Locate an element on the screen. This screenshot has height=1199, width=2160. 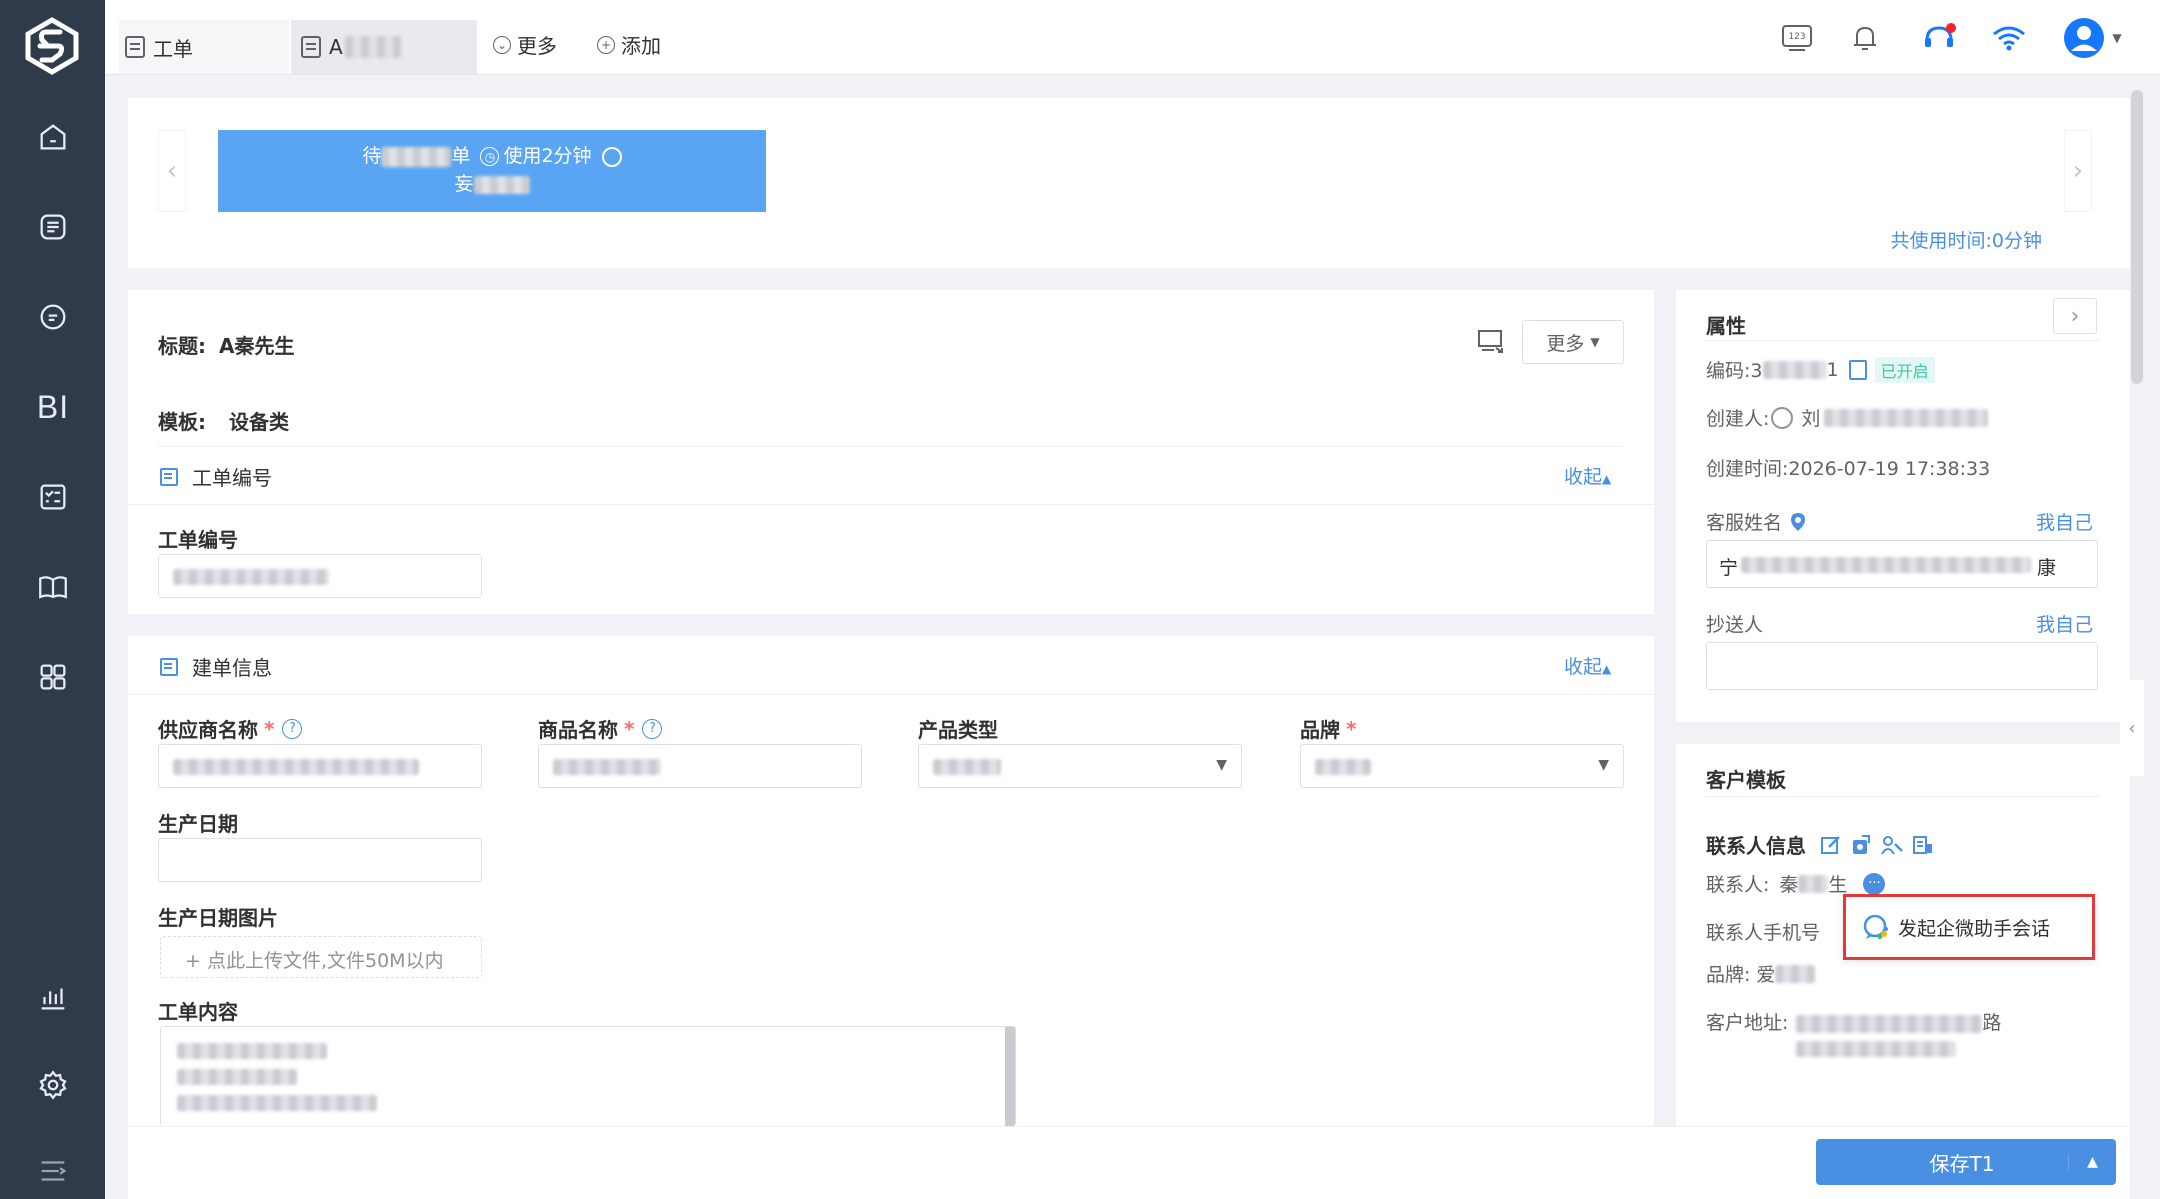
save-split-button: 保存T1 ▲ is located at coordinates (1966, 1162).